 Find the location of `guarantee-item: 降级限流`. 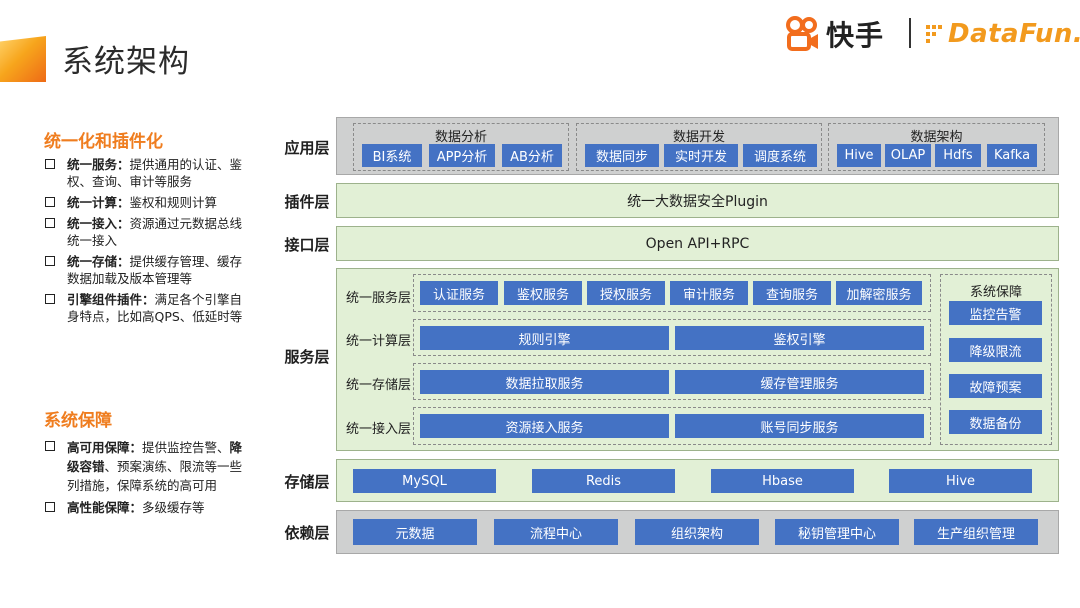

guarantee-item: 降级限流 is located at coordinates (995, 350).